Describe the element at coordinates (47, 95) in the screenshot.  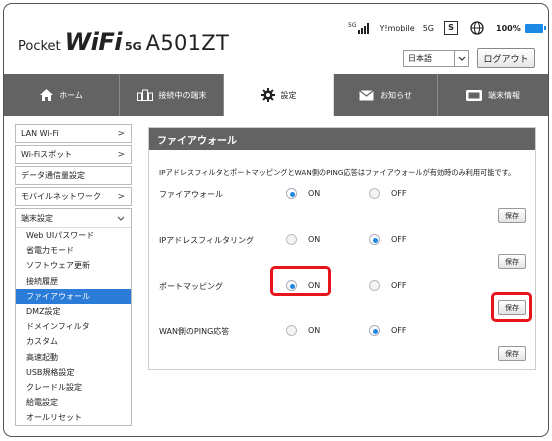
I see `home-icon` at that location.